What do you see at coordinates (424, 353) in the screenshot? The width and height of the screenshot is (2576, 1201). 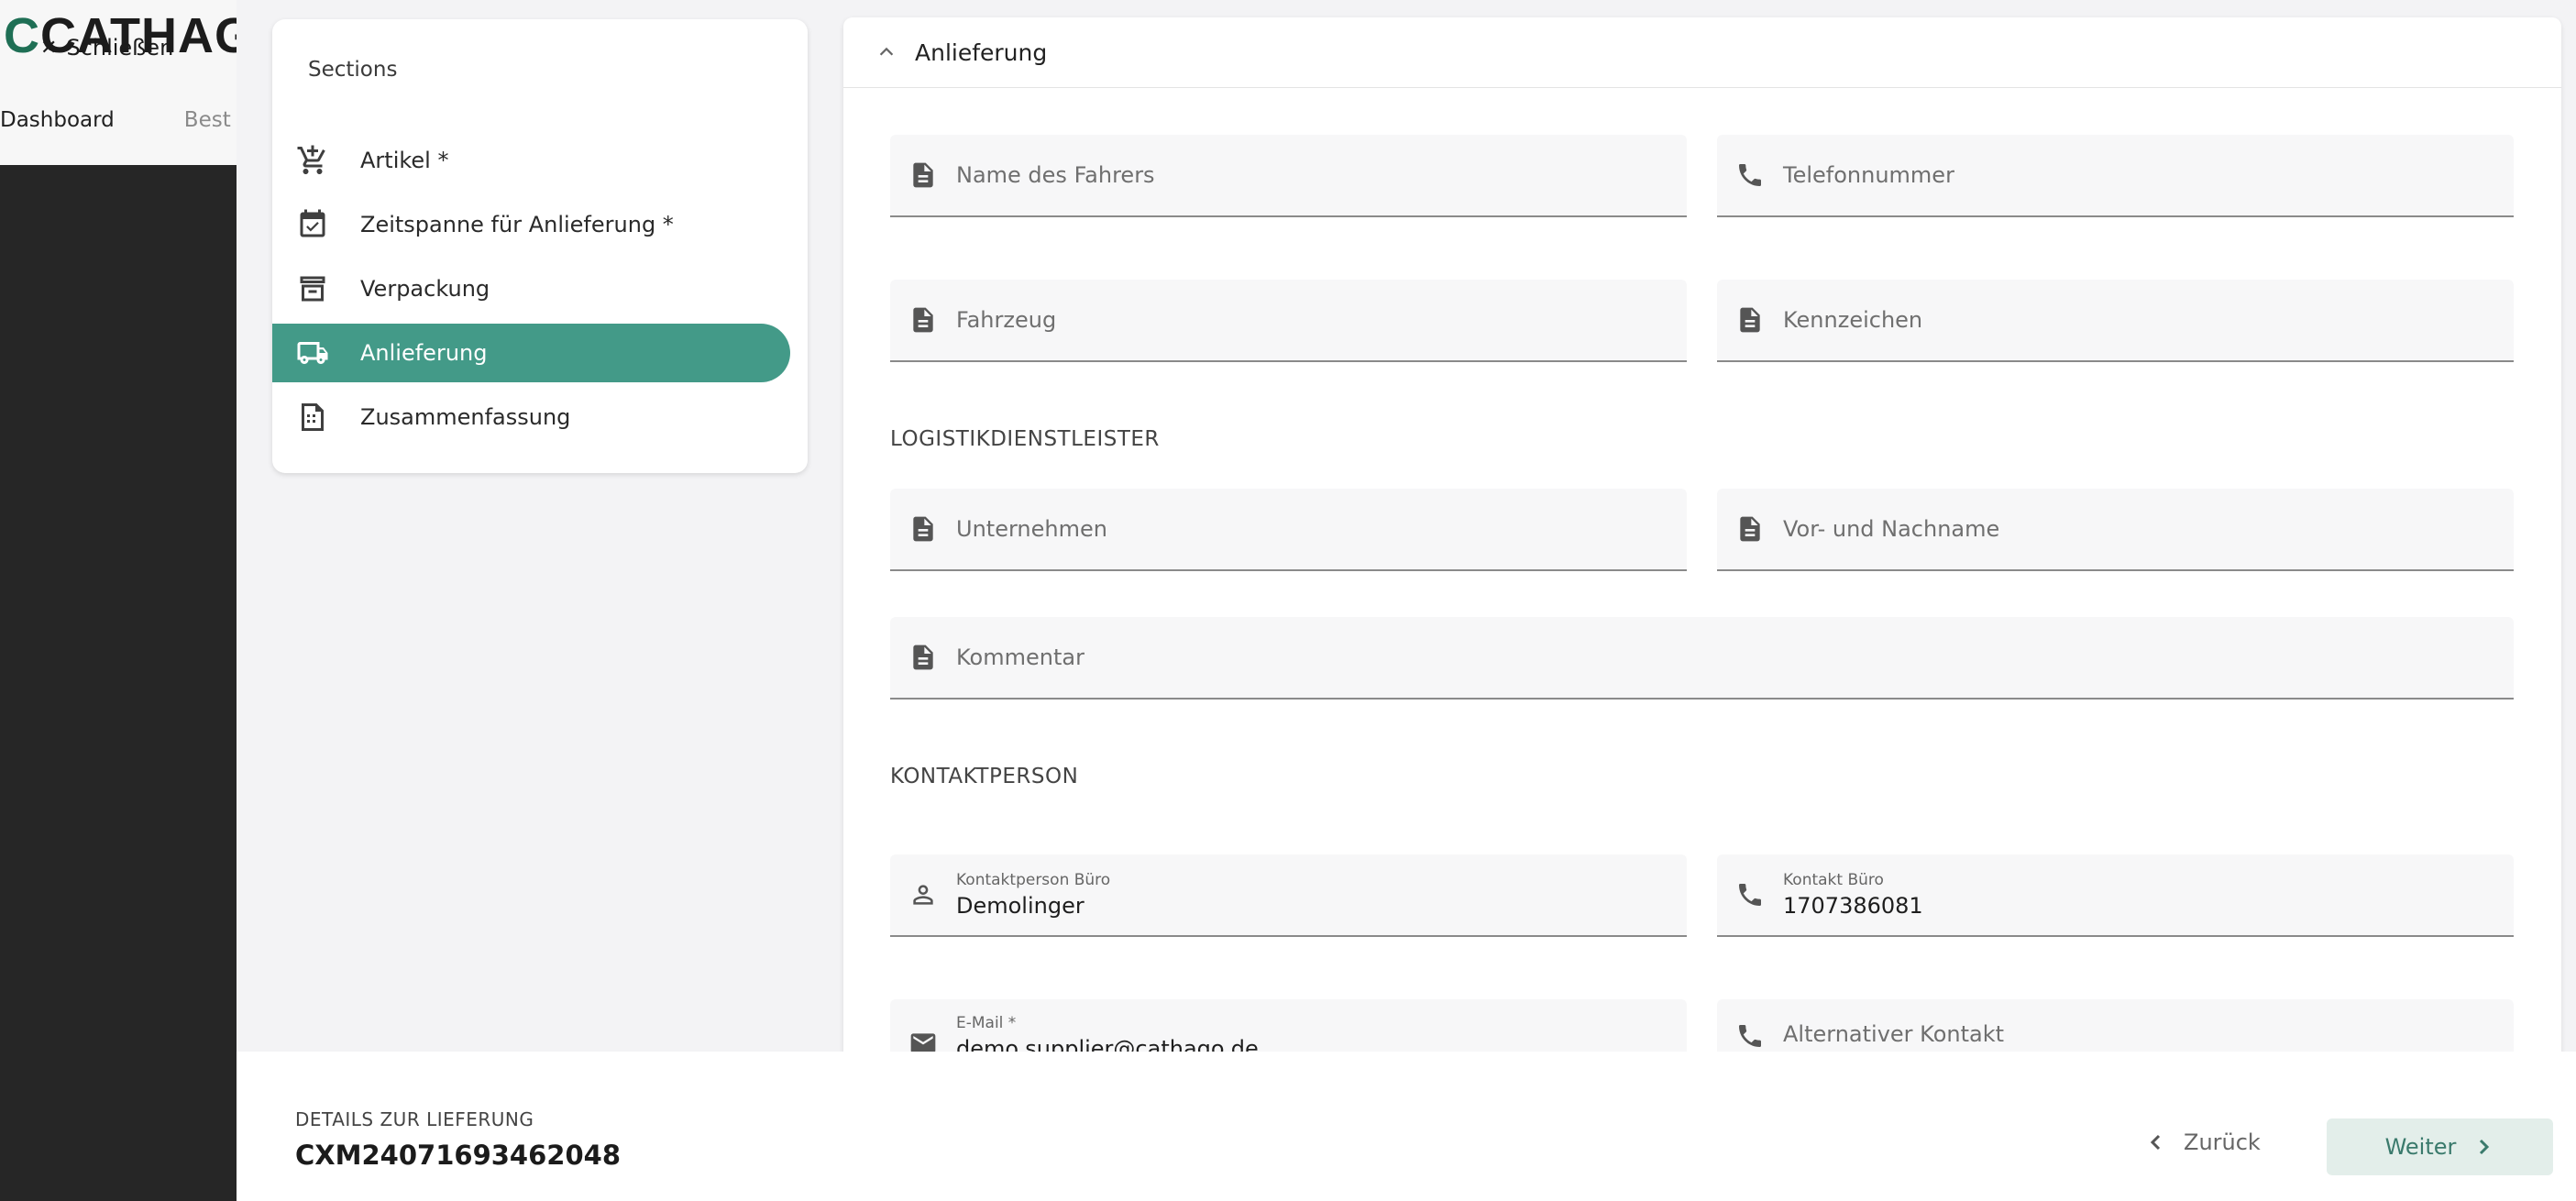 I see `section-label: Anlieferung` at bounding box center [424, 353].